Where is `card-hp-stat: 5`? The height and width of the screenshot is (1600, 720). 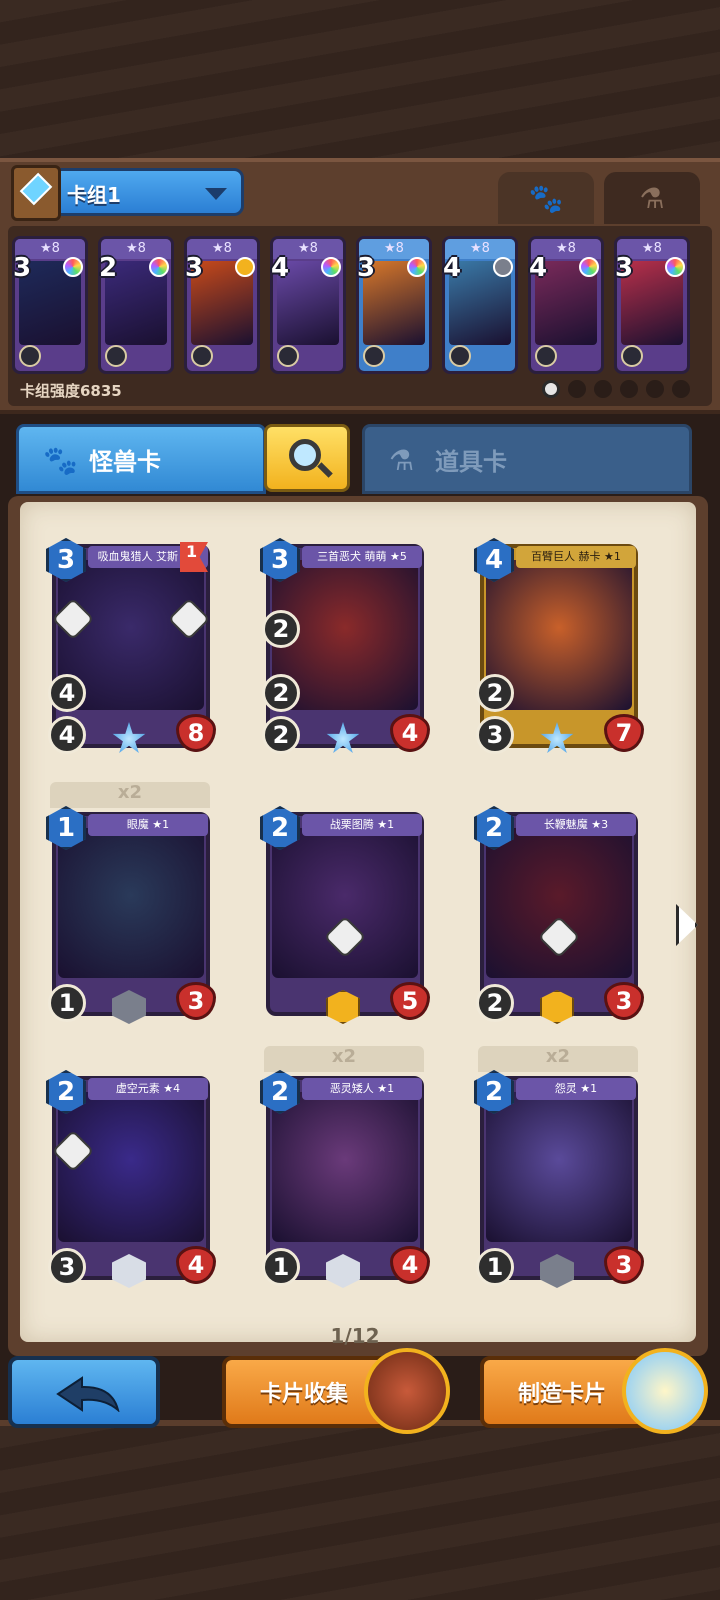
card-hp-stat: 5 is located at coordinates (410, 1001).